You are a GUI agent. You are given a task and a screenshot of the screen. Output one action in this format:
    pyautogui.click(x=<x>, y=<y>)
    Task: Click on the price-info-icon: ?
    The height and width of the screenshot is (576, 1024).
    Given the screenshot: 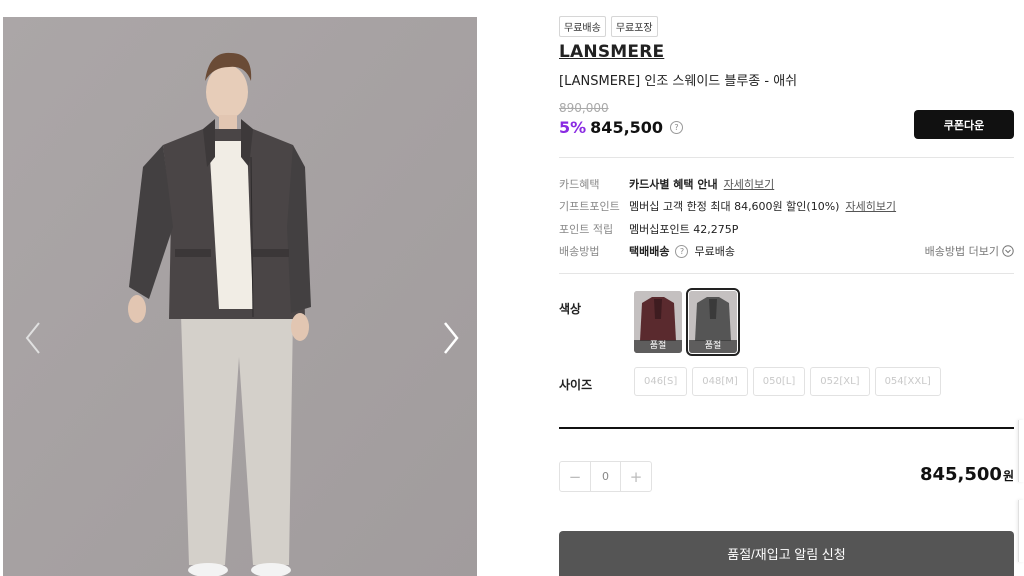 What is the action you would take?
    pyautogui.click(x=677, y=127)
    